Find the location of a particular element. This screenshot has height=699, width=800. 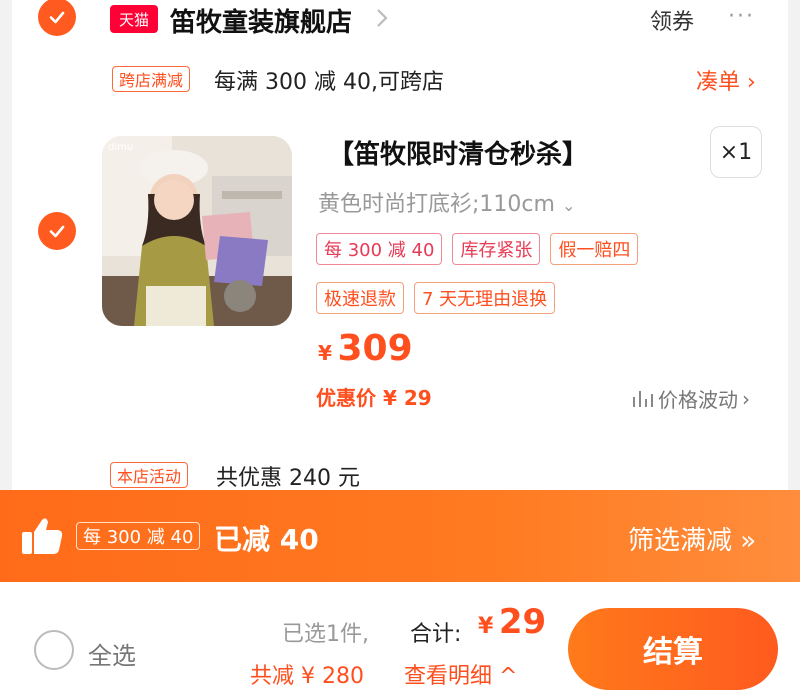

add-items-link: 凑单 › is located at coordinates (726, 80).